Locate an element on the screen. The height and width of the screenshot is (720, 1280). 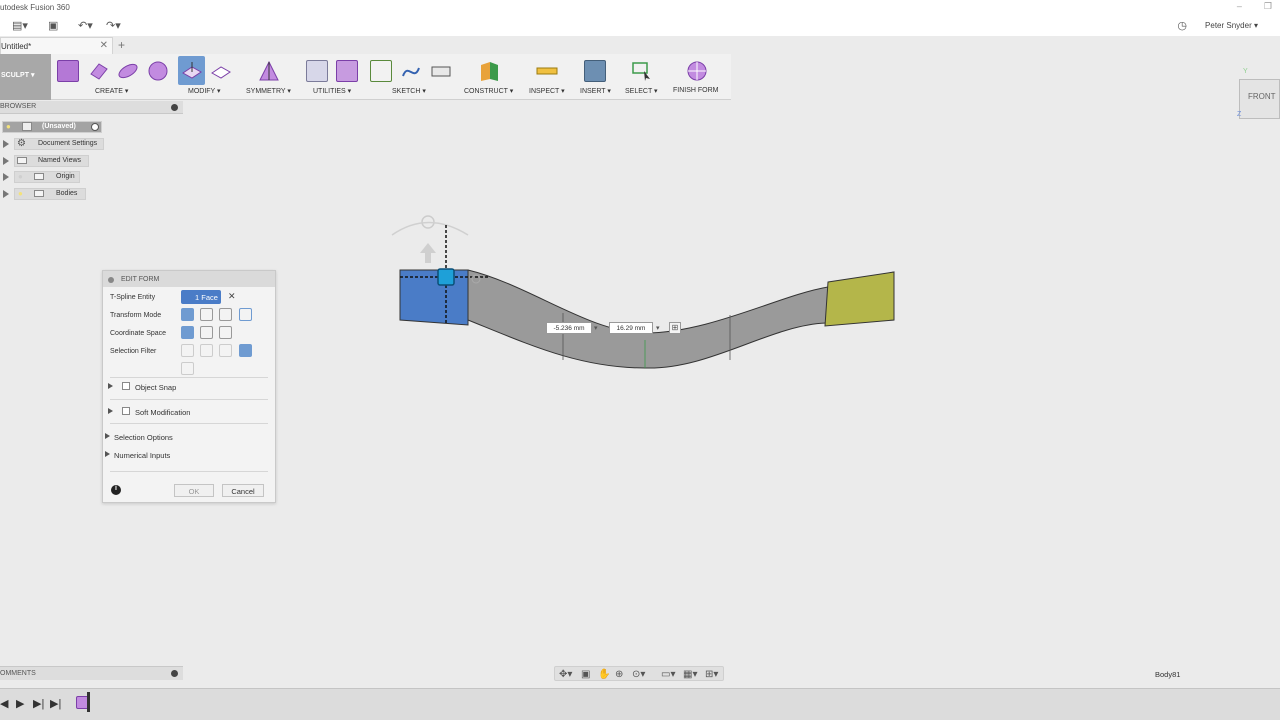
construct-menu: CONSTRUCT ▾ is located at coordinates (488, 91).